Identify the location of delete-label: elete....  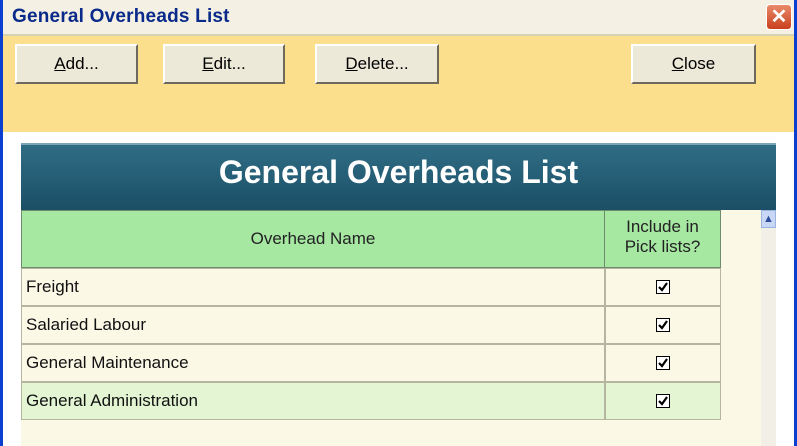
(383, 63).